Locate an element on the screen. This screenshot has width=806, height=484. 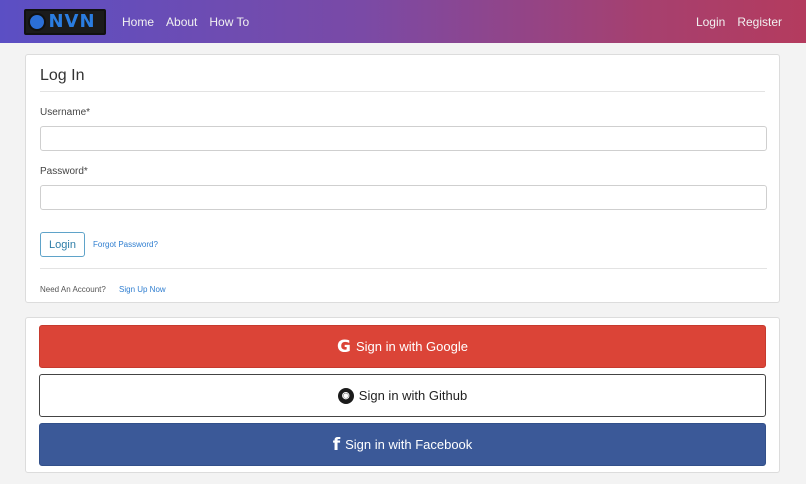
google-signin-button: G Sign in with Google is located at coordinates (402, 346).